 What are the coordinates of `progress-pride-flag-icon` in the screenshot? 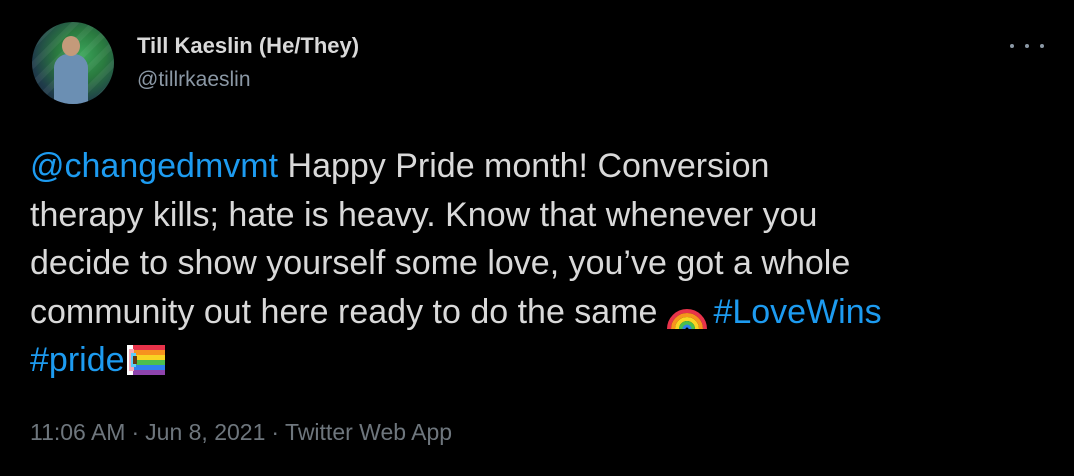 It's located at (145, 360).